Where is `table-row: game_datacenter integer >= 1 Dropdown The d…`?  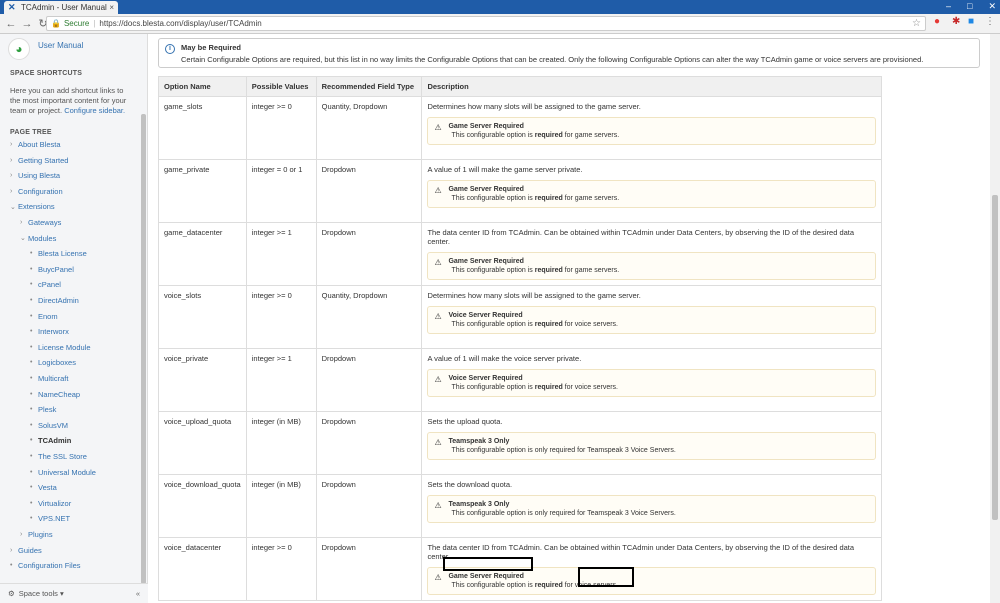
table-row: game_datacenter integer >= 1 Dropdown The d… is located at coordinates (520, 254).